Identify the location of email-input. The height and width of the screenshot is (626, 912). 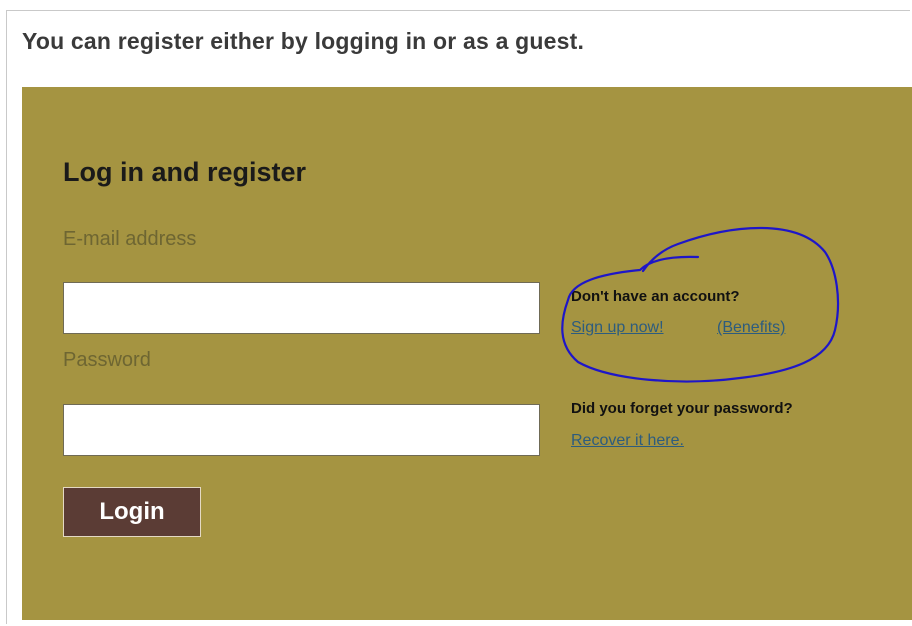
(301, 308).